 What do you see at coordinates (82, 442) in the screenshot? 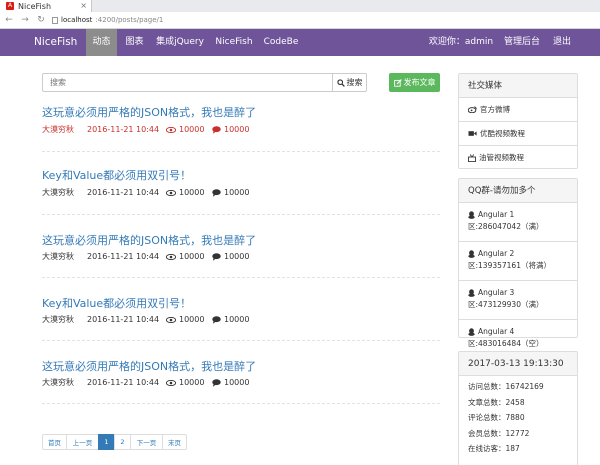
I see `page-prev-link: 上一页` at bounding box center [82, 442].